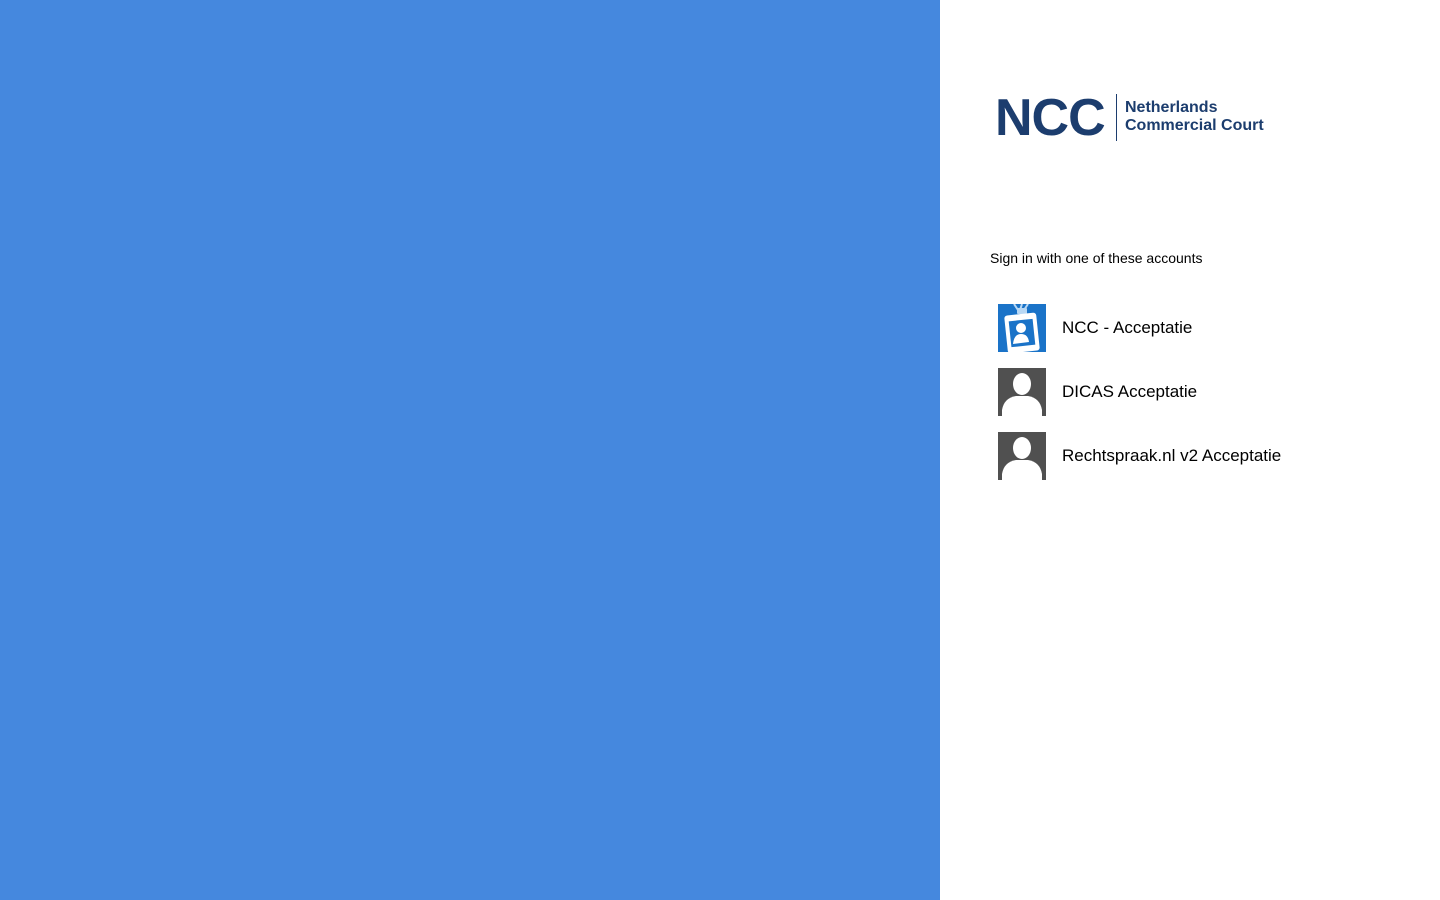  I want to click on logo-mark: NCC, so click(1050, 118).